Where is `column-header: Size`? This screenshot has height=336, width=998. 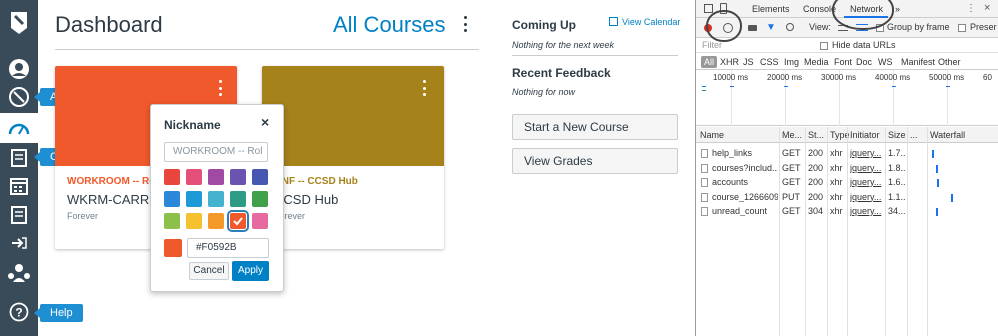 column-header: Size is located at coordinates (897, 135).